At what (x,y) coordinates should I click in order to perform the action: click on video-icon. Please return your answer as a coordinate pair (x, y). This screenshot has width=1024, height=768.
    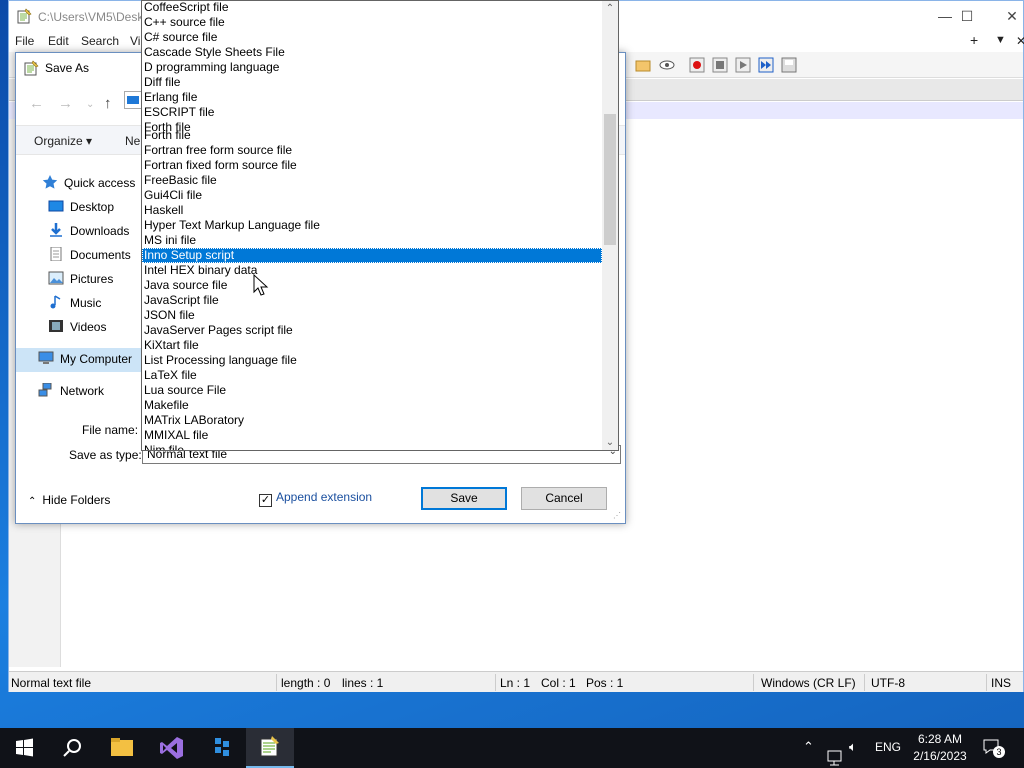
    Looking at the image, I should click on (56, 326).